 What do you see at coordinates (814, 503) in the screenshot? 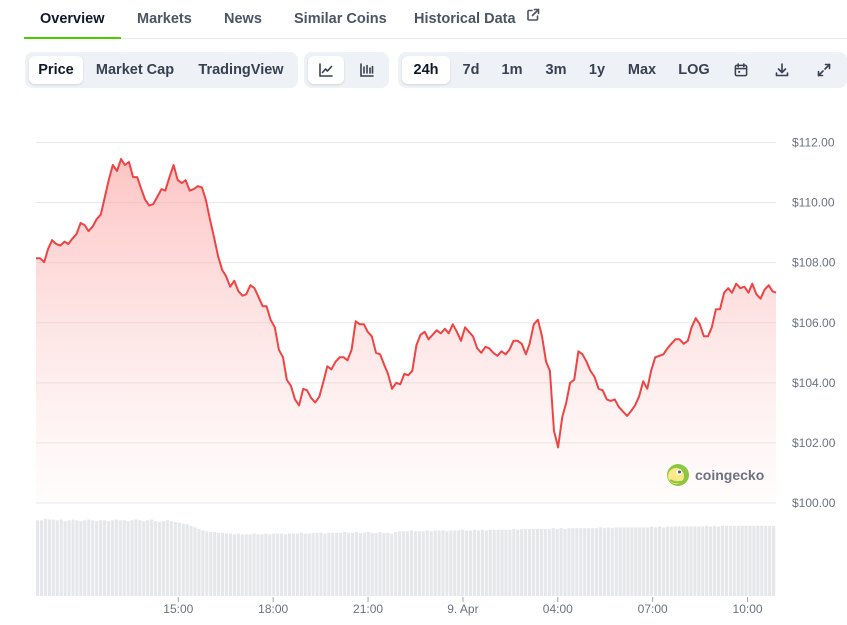
I see `y-tick-label: $100.00` at bounding box center [814, 503].